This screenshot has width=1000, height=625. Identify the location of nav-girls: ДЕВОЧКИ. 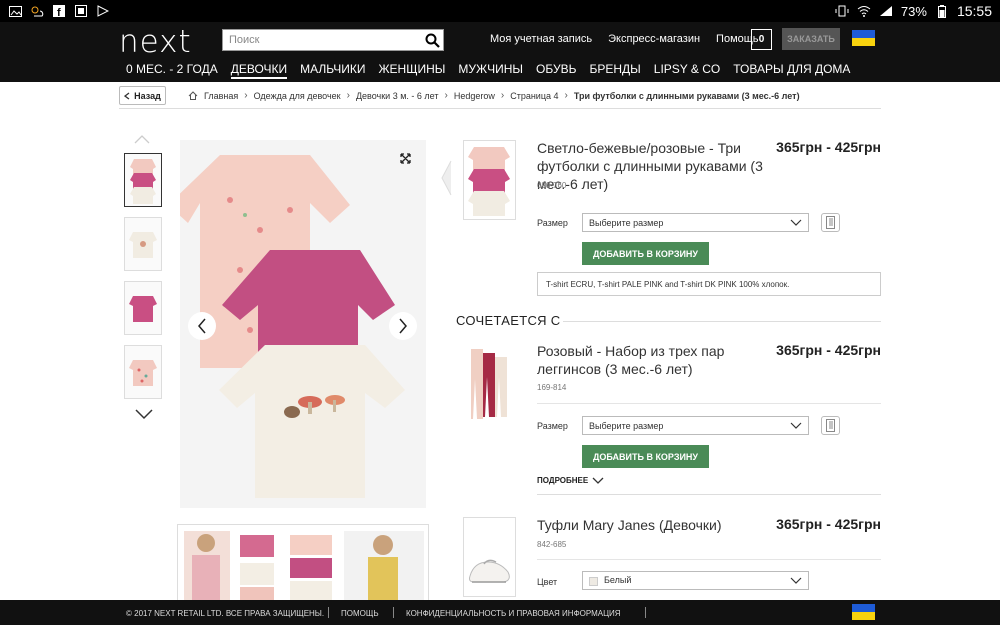
(259, 70).